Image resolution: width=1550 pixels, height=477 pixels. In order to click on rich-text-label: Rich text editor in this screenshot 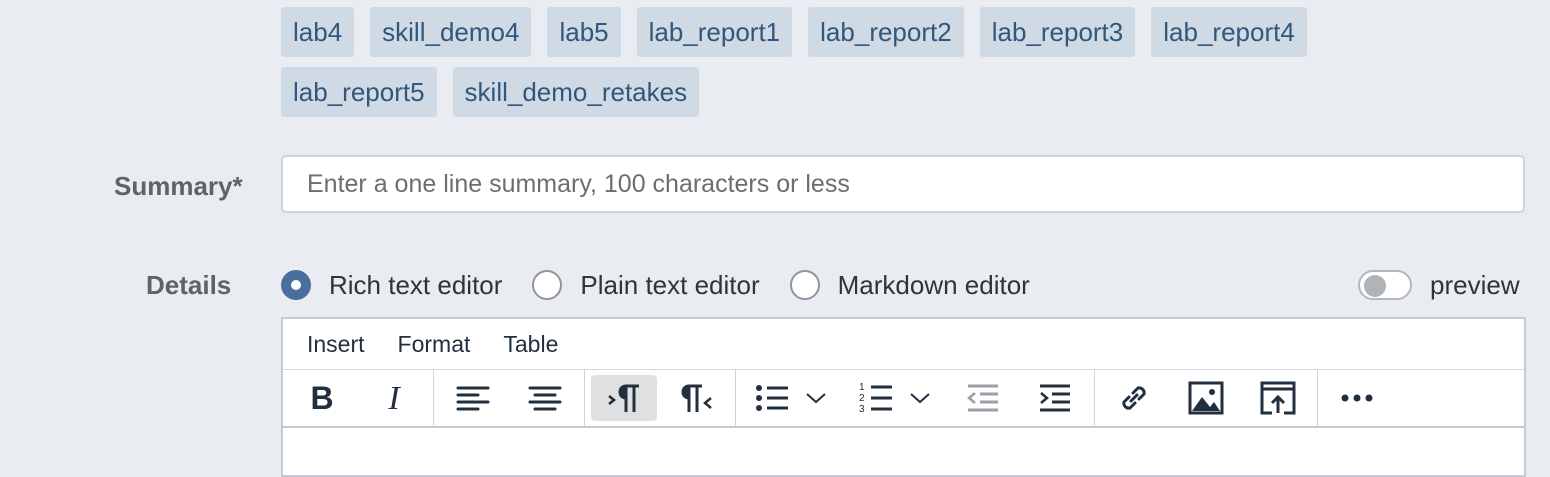, I will do `click(416, 284)`.